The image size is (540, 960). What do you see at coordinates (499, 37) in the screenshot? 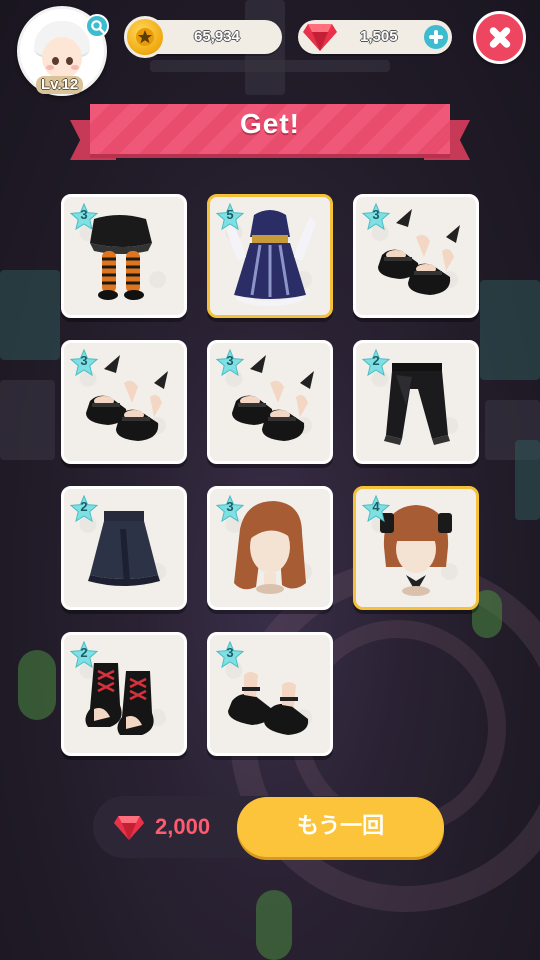
I see `close-button` at bounding box center [499, 37].